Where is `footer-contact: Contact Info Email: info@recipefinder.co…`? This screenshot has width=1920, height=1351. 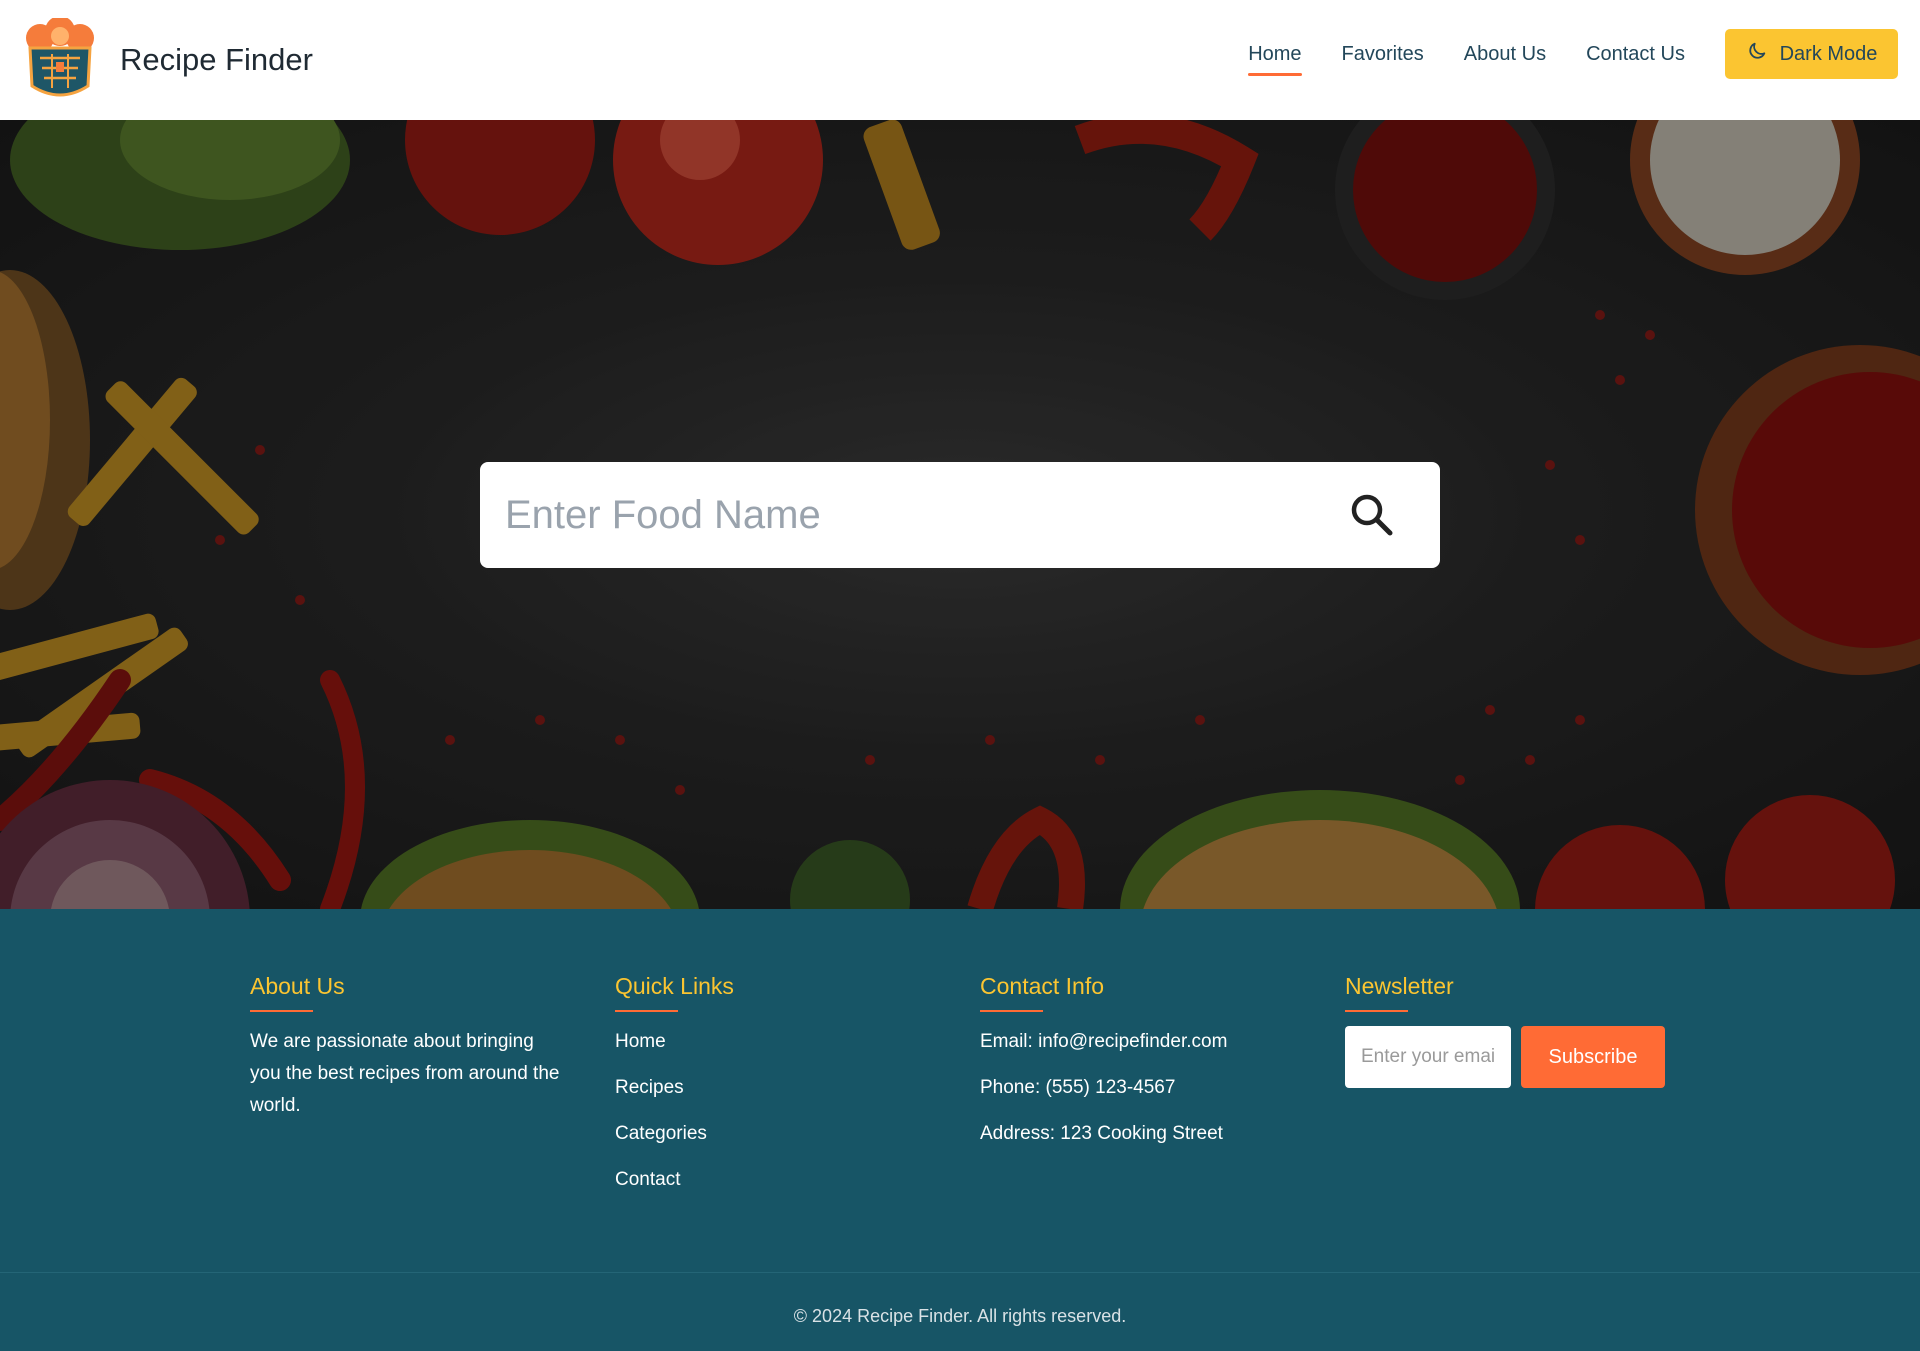
footer-contact: Contact Info Email: info@recipefinder.co… is located at coordinates (1140, 1061).